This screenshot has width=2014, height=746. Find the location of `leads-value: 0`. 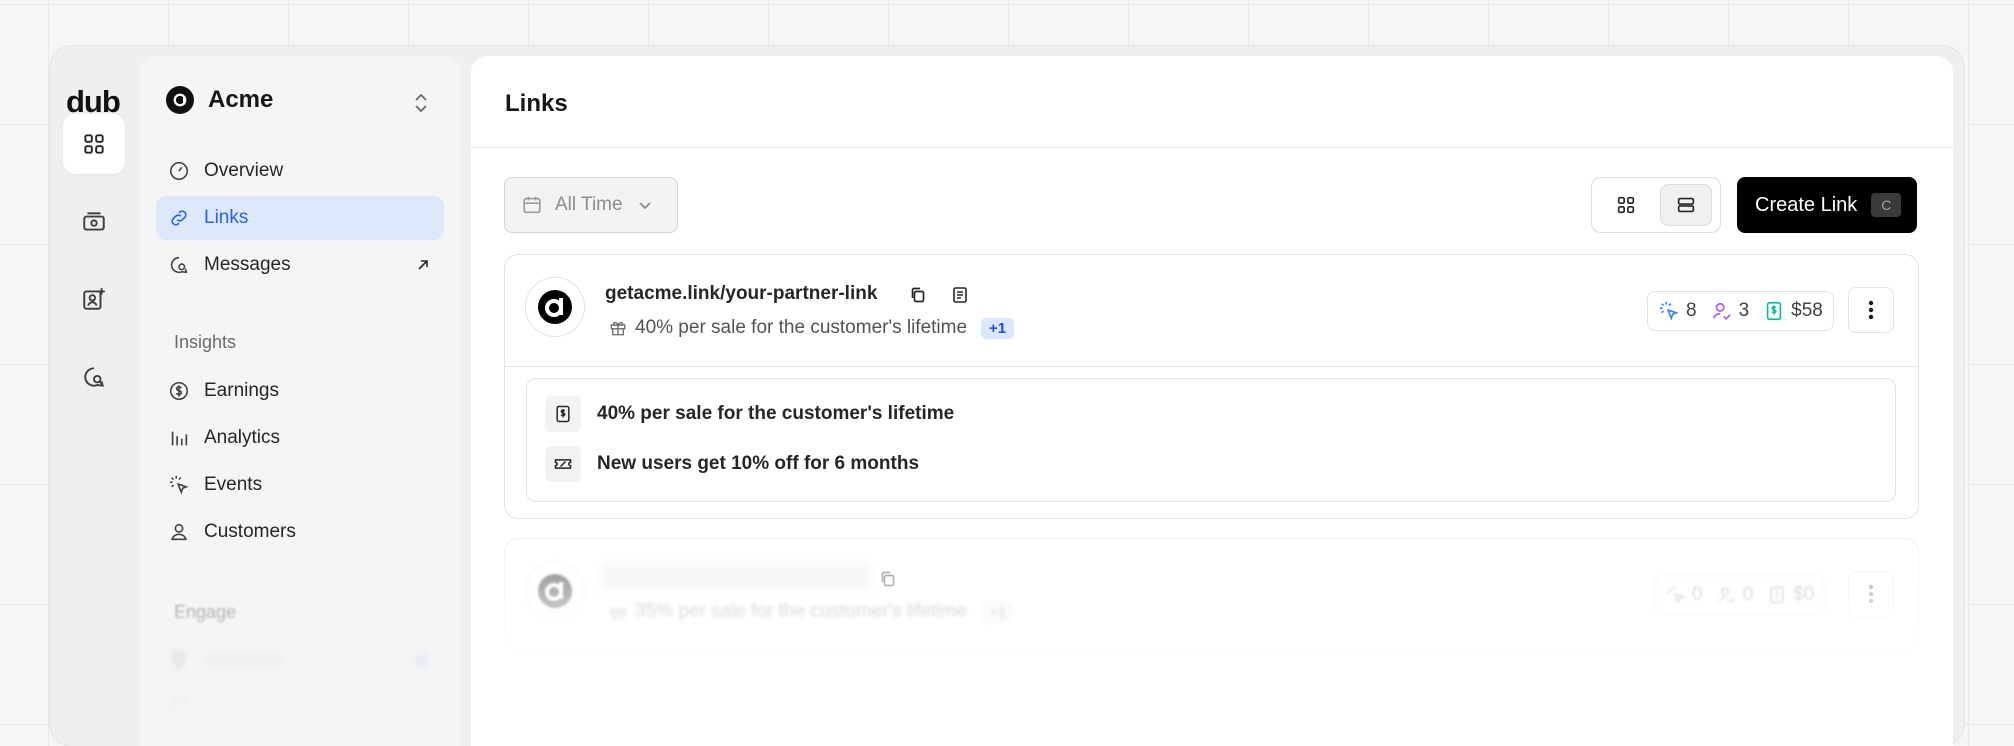

leads-value: 0 is located at coordinates (1748, 594).